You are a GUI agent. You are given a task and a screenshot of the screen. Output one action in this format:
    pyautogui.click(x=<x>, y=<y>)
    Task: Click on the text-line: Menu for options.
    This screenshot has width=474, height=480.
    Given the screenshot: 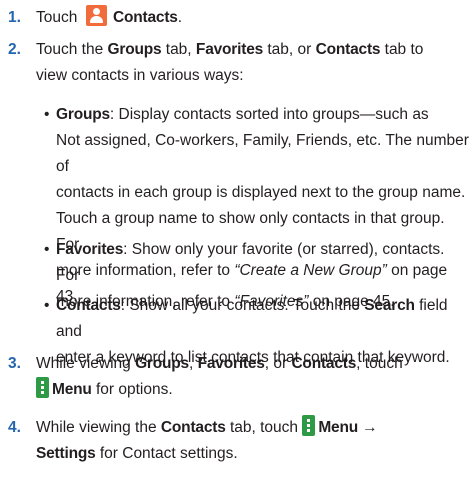 What is the action you would take?
    pyautogui.click(x=253, y=390)
    